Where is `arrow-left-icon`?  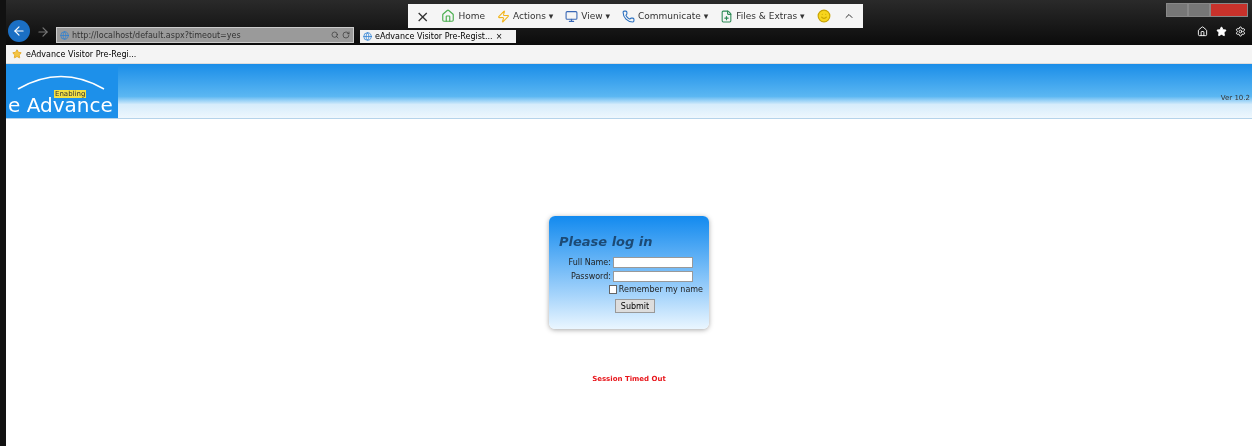 arrow-left-icon is located at coordinates (19, 31).